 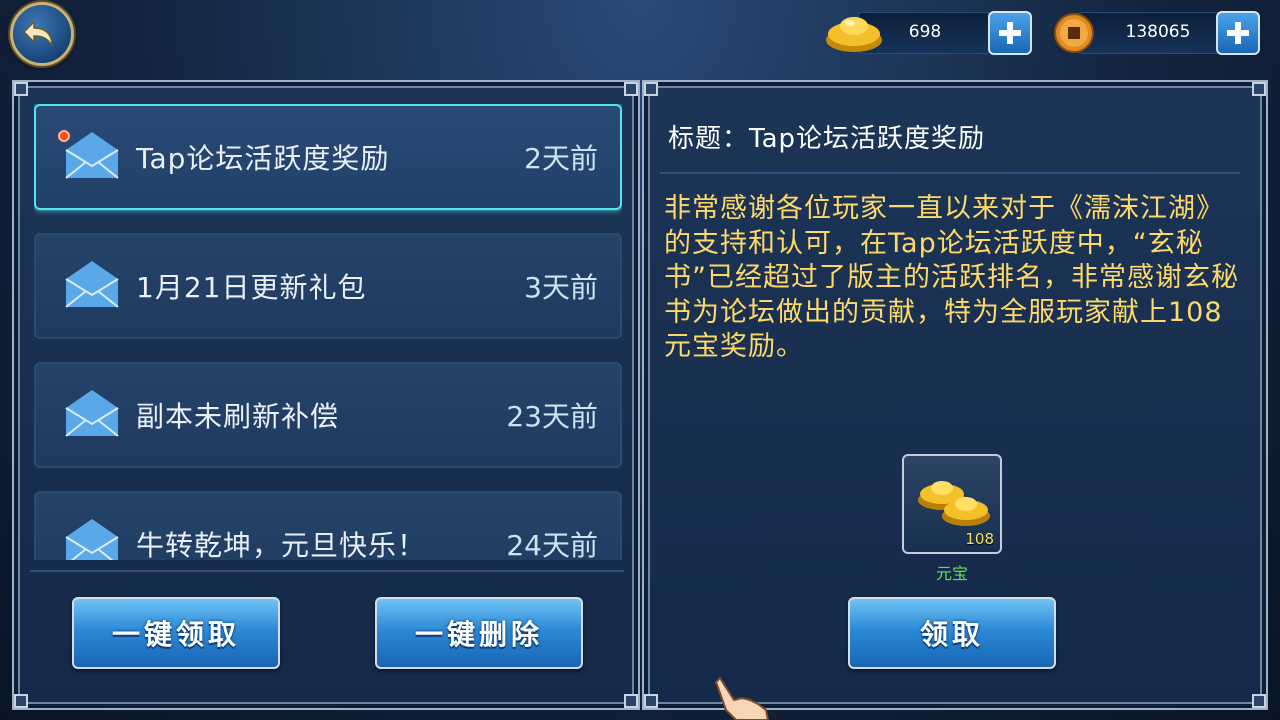 I want to click on mail-title: Tap论坛活跃度奖励, so click(x=263, y=158).